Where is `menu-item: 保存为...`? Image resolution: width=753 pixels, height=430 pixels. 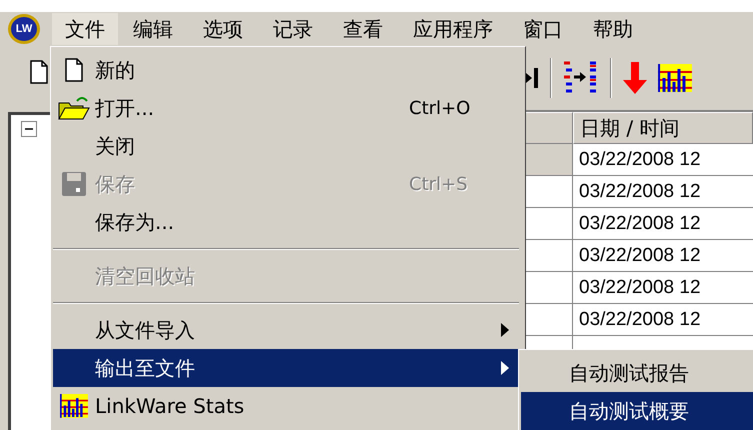 menu-item: 保存为... is located at coordinates (286, 222).